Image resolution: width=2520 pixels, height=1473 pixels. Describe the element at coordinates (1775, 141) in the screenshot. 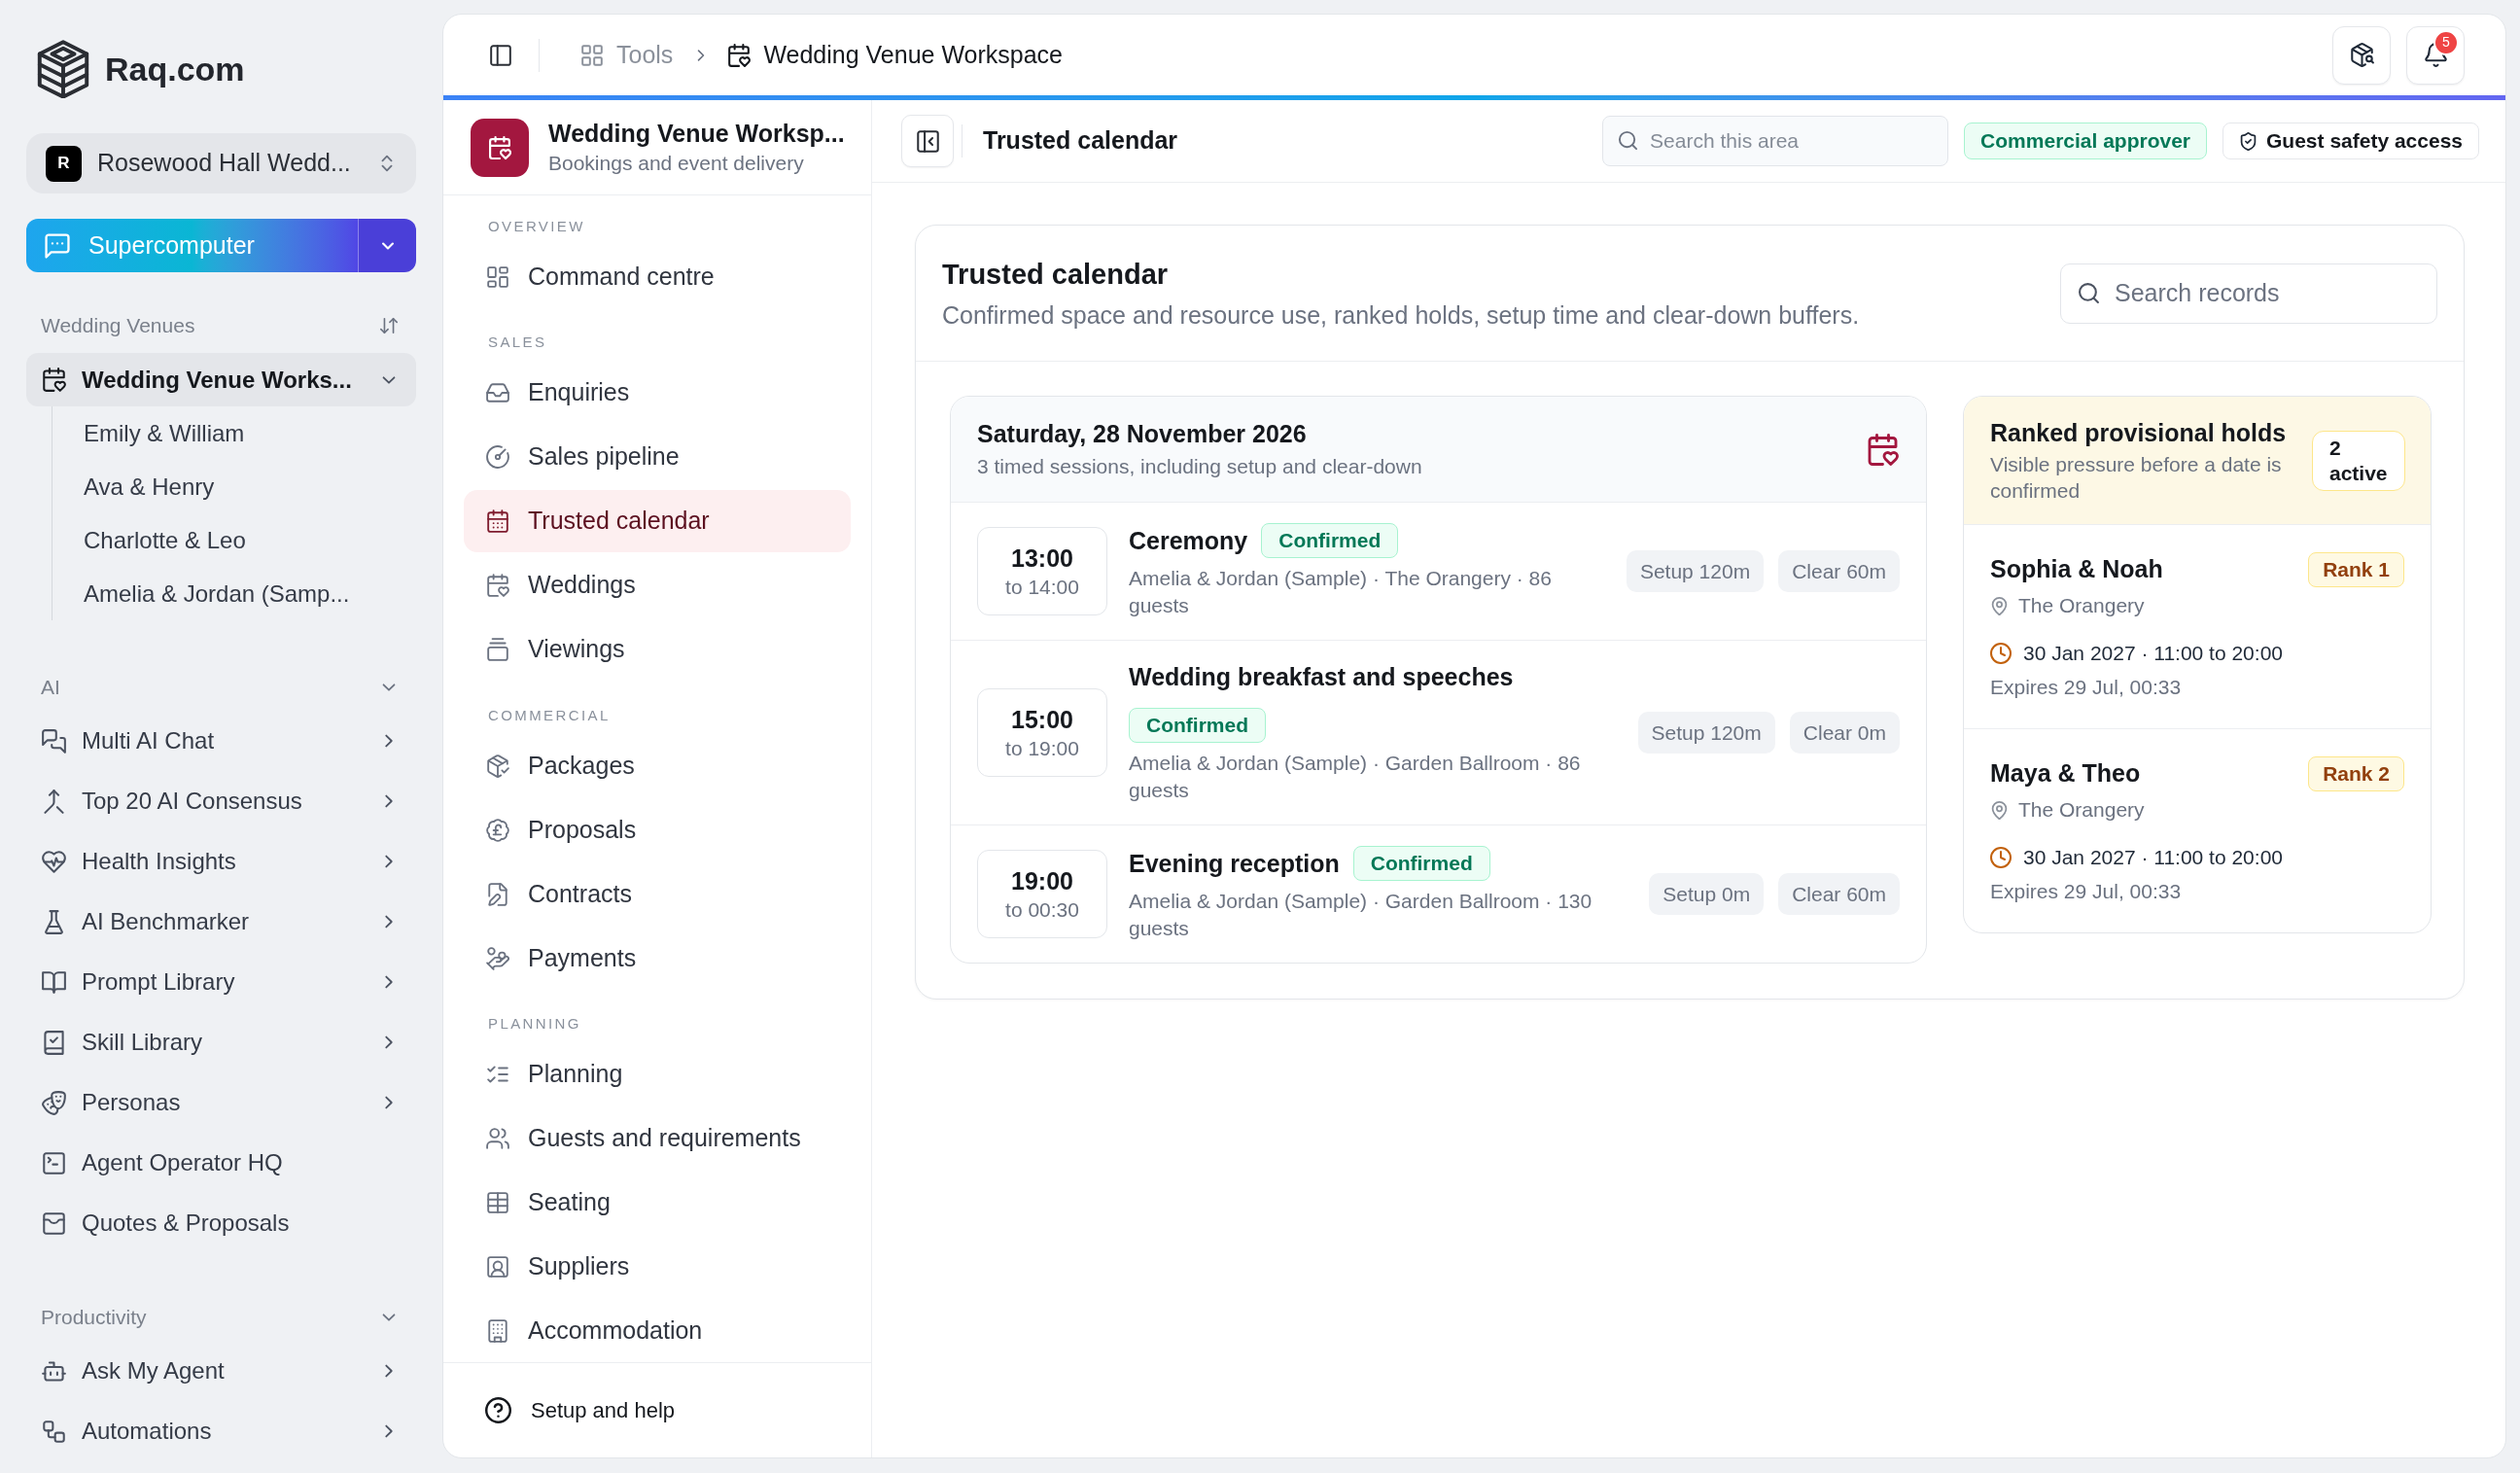

I see `search-field: Search this area` at that location.